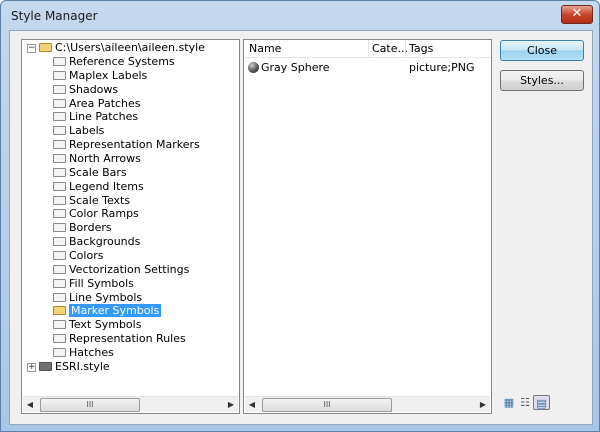  Describe the element at coordinates (367, 49) in the screenshot. I see `list-header: Name Cate... Tags` at that location.